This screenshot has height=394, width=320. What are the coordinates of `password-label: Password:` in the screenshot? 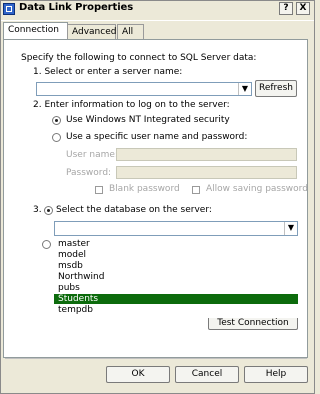 It's located at (89, 173).